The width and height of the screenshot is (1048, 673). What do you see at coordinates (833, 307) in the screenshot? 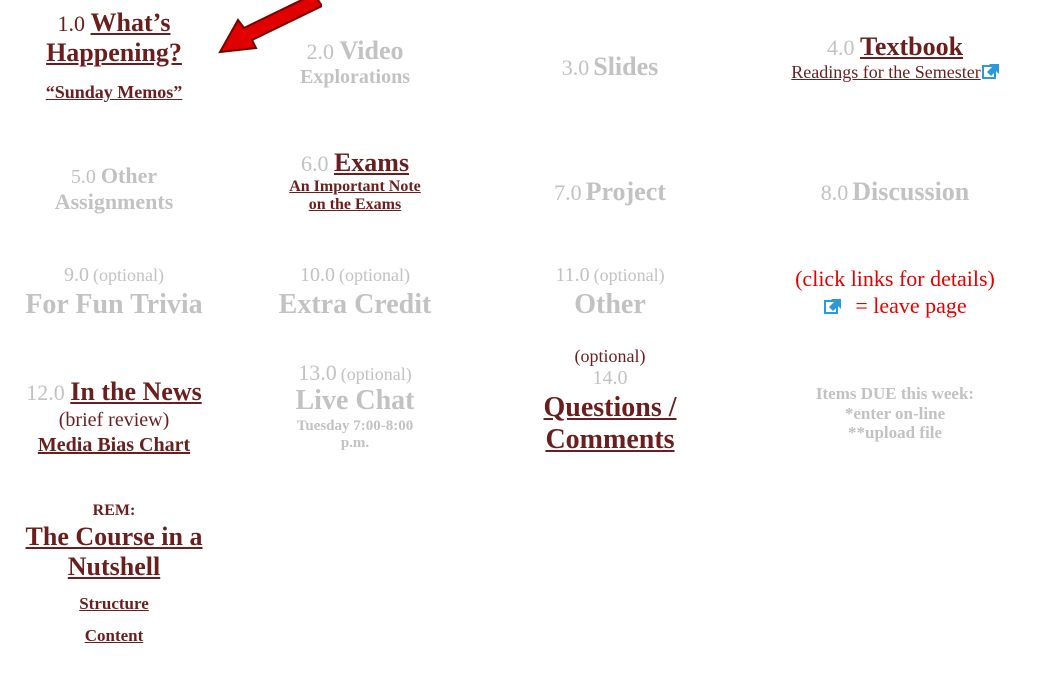
I see `external-link-legend-icon` at bounding box center [833, 307].